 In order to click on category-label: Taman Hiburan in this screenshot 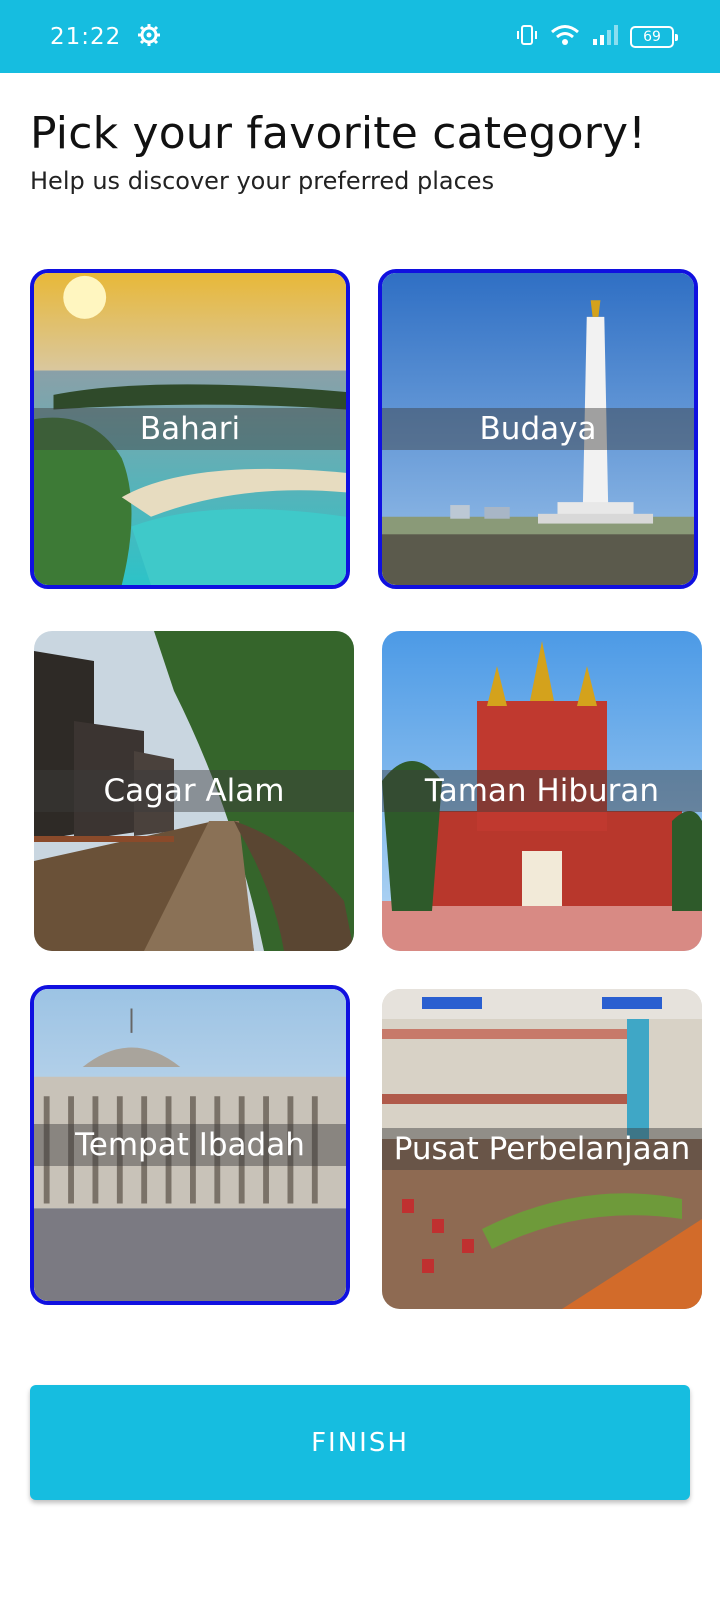, I will do `click(542, 791)`.